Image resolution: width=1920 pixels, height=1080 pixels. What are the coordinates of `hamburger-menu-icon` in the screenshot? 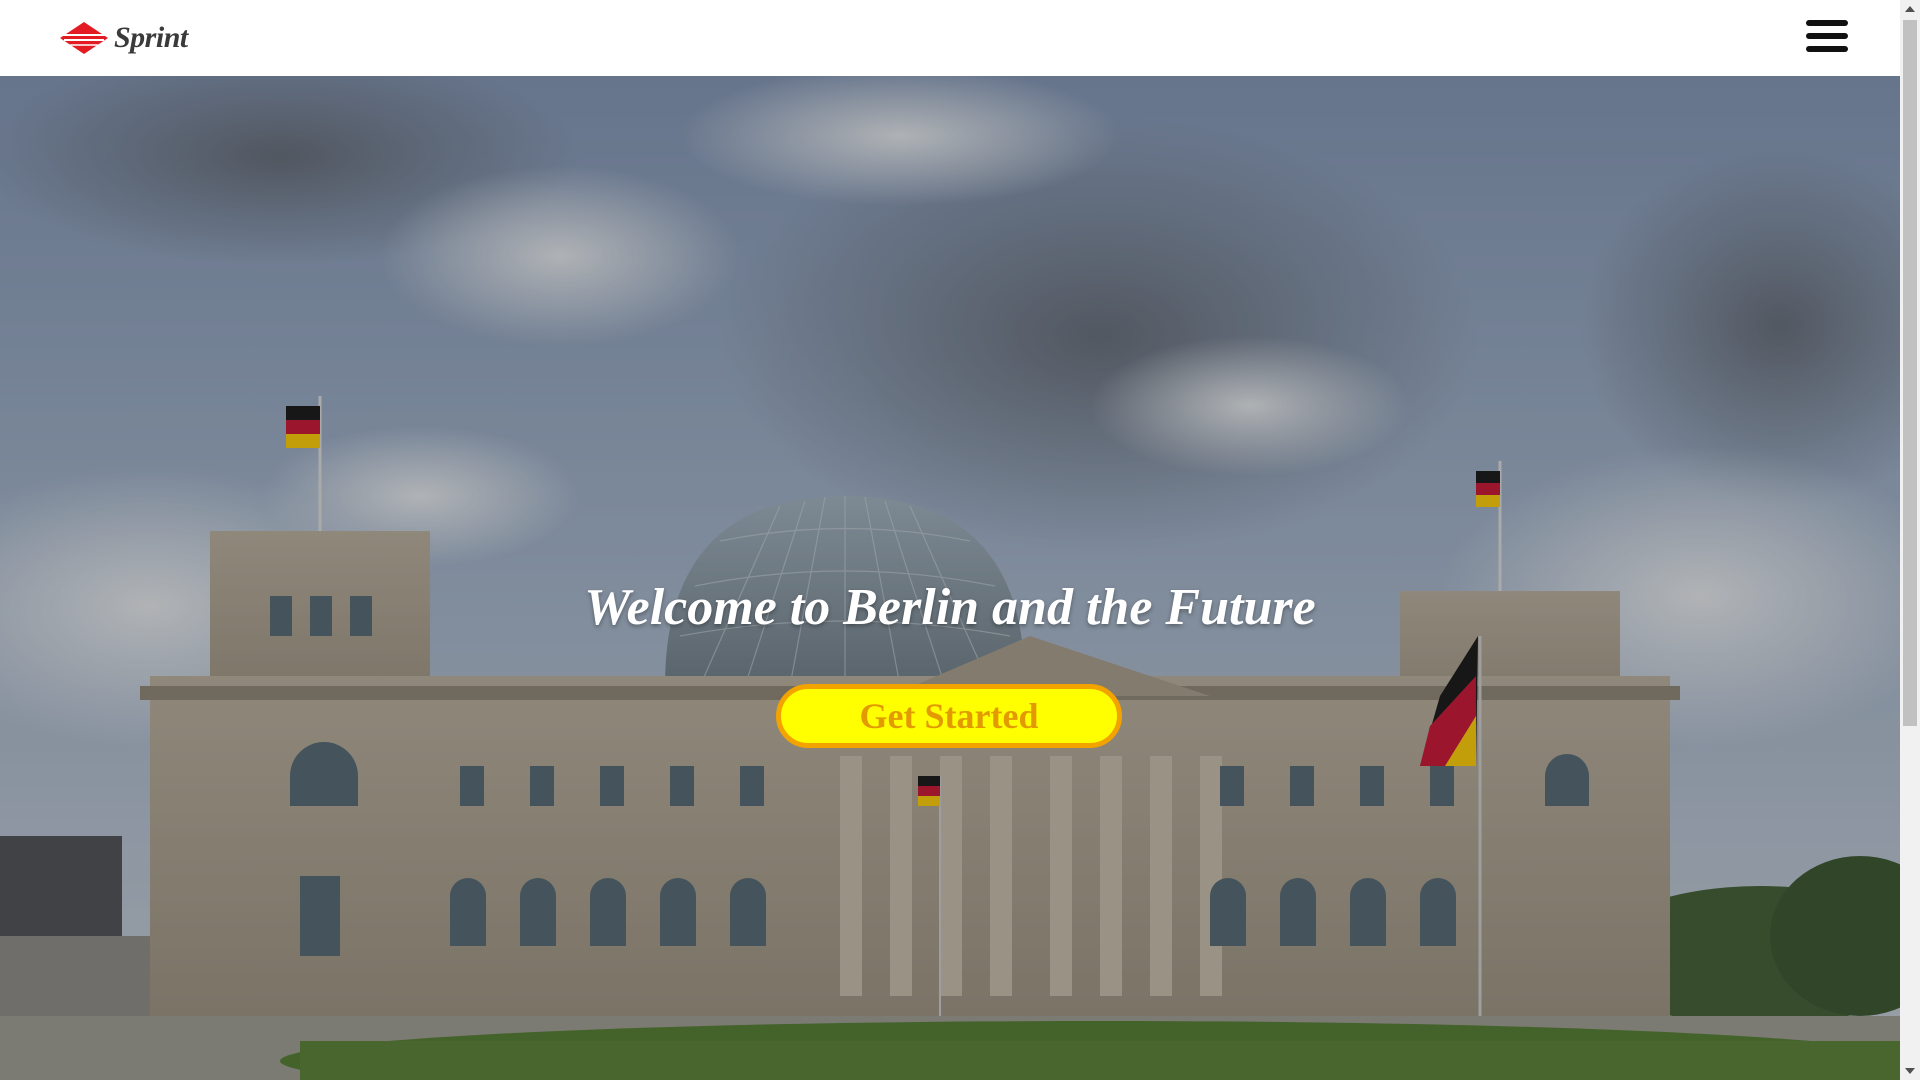 It's located at (1827, 37).